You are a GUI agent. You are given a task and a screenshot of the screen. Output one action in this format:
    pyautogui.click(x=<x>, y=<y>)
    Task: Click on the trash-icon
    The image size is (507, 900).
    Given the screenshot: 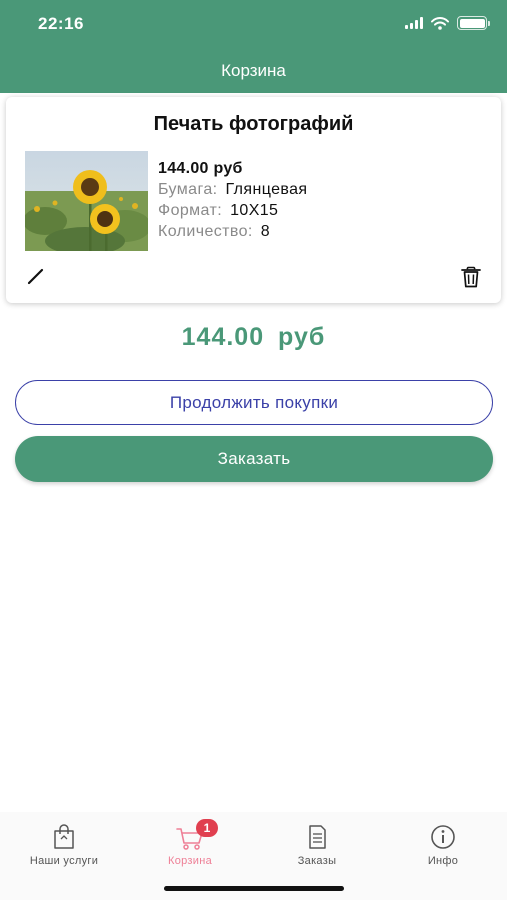 What is the action you would take?
    pyautogui.click(x=471, y=277)
    